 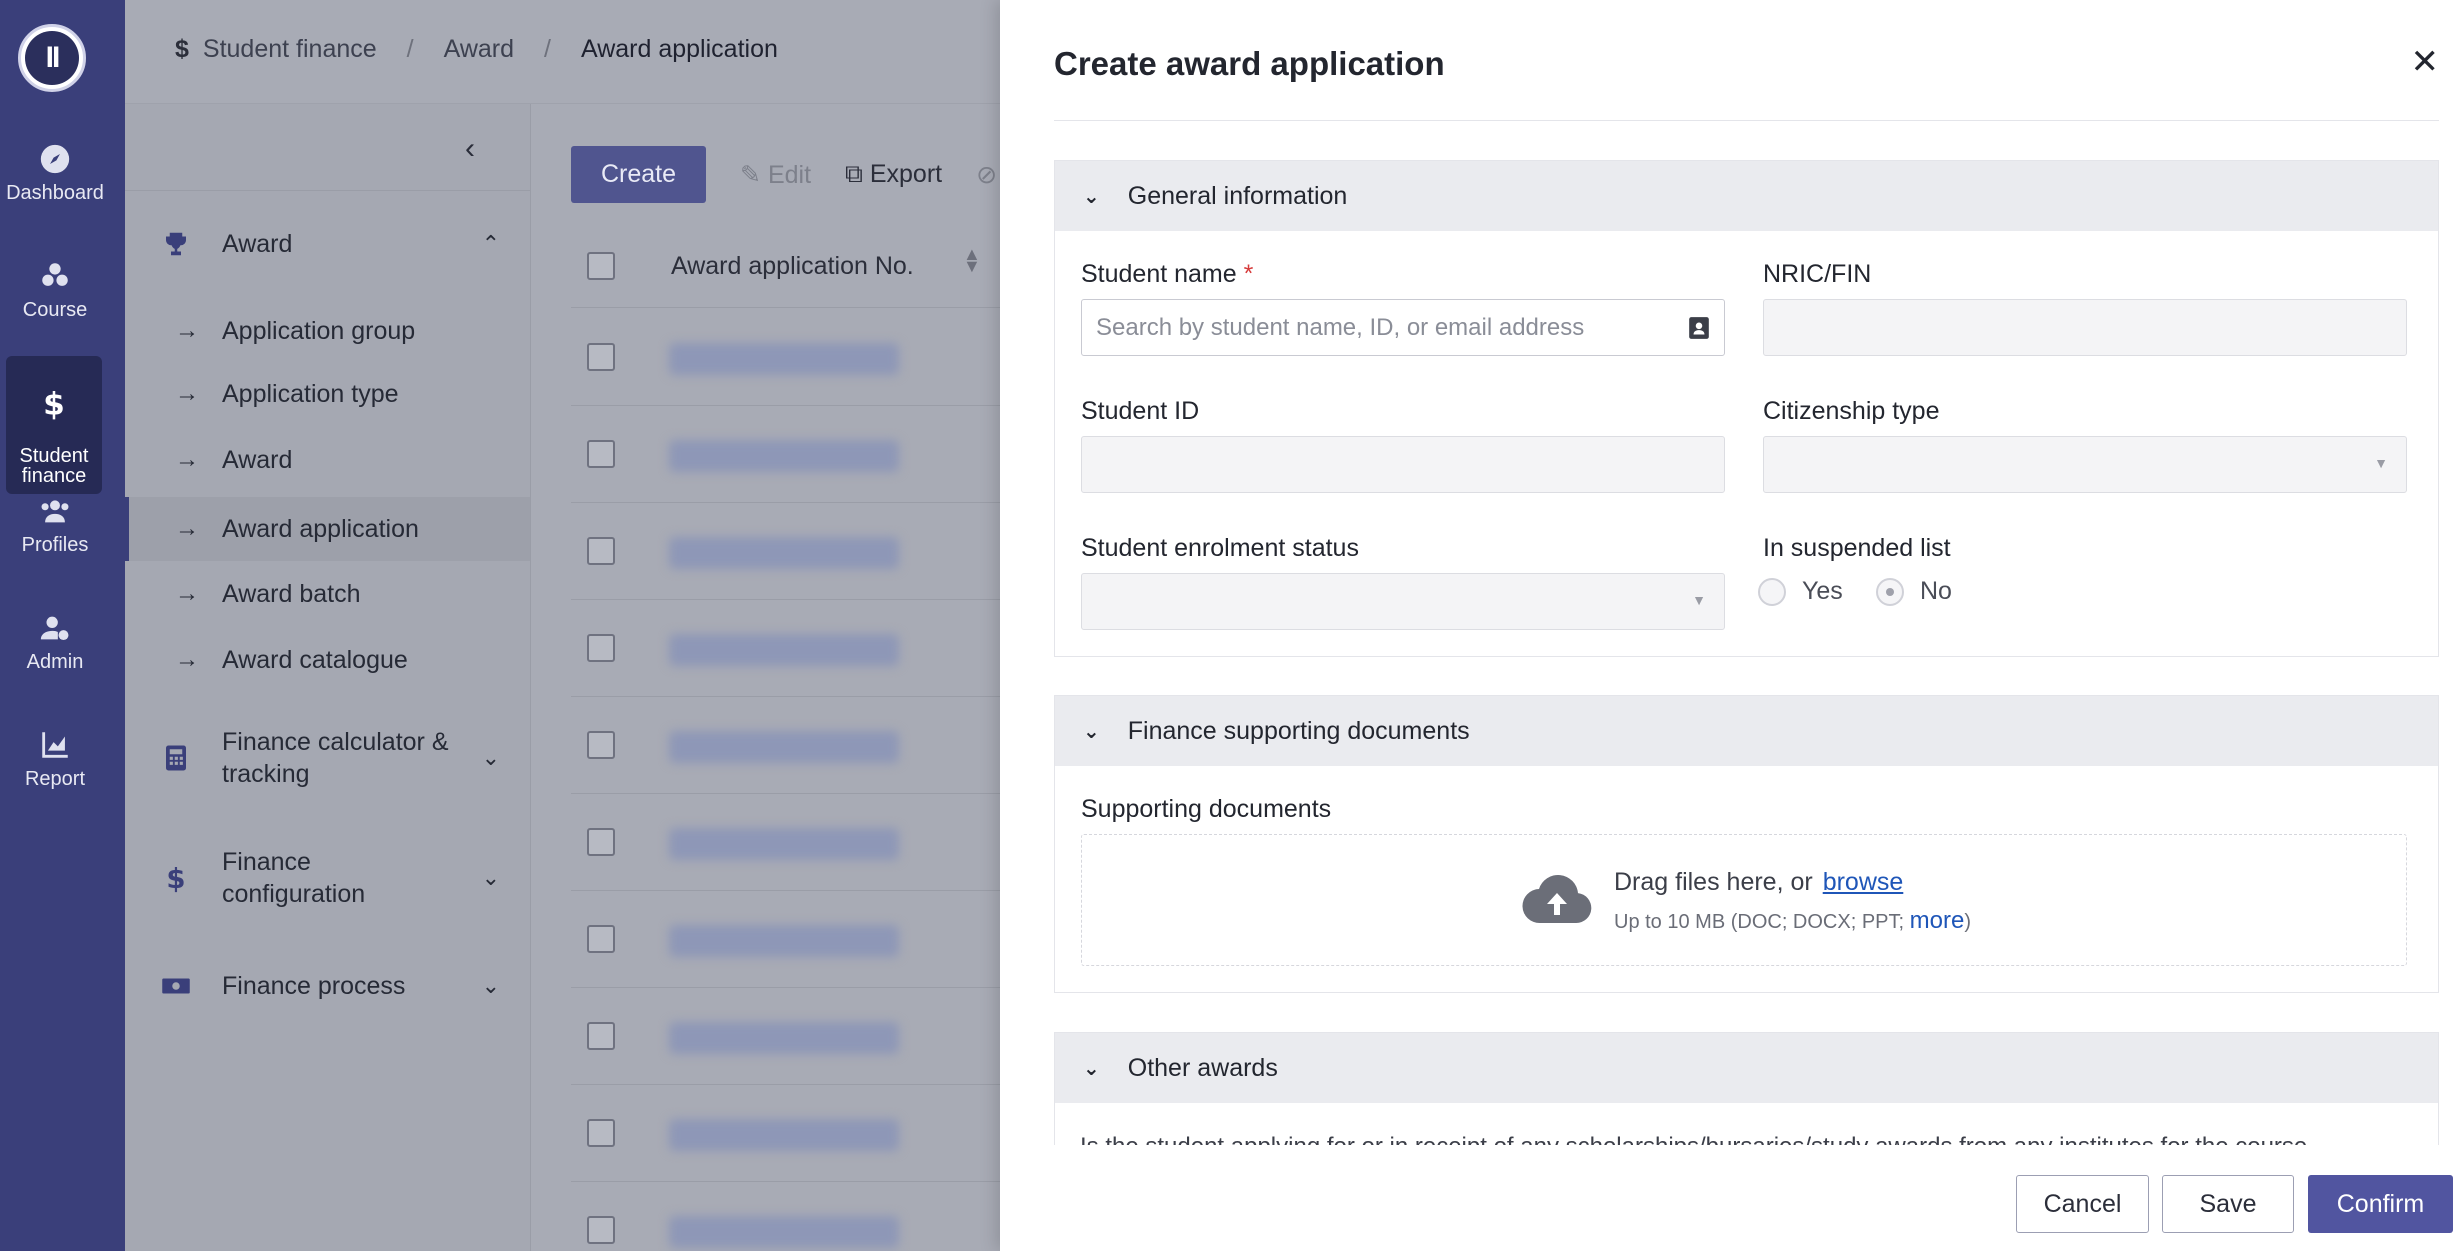 I want to click on contact-card-icon, so click(x=1699, y=328).